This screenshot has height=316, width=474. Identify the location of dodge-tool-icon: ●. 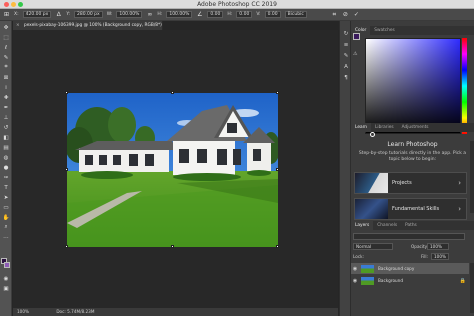
(6, 167).